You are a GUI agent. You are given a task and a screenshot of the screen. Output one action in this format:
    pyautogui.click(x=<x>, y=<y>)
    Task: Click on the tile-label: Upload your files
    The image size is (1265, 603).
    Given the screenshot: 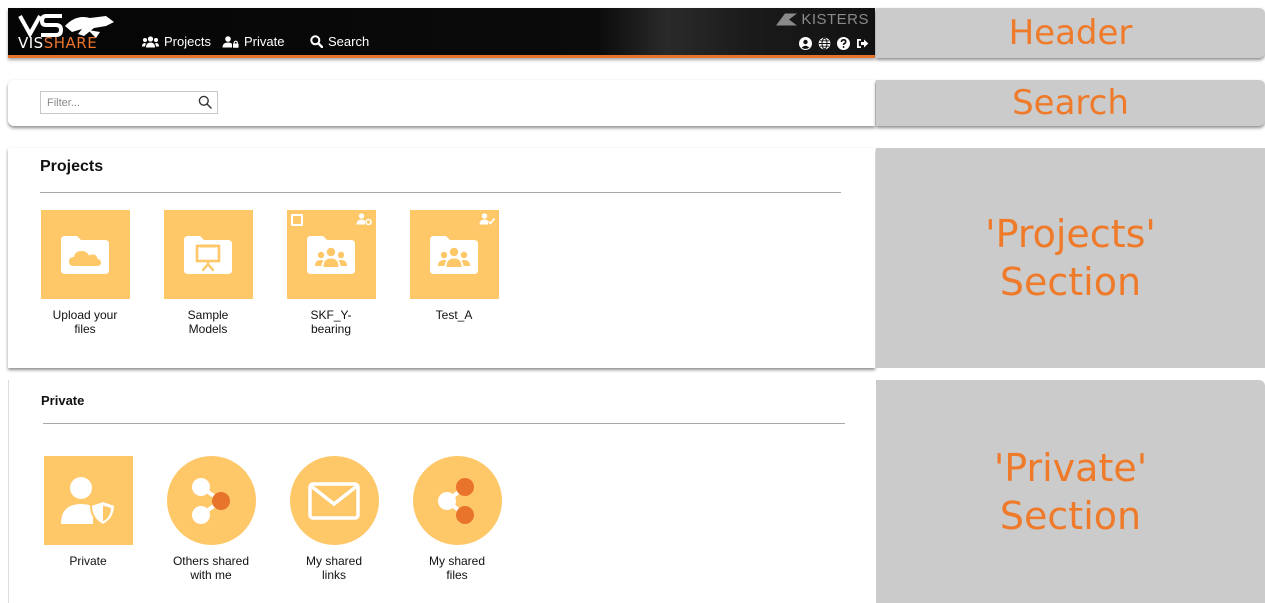 What is the action you would take?
    pyautogui.click(x=85, y=322)
    